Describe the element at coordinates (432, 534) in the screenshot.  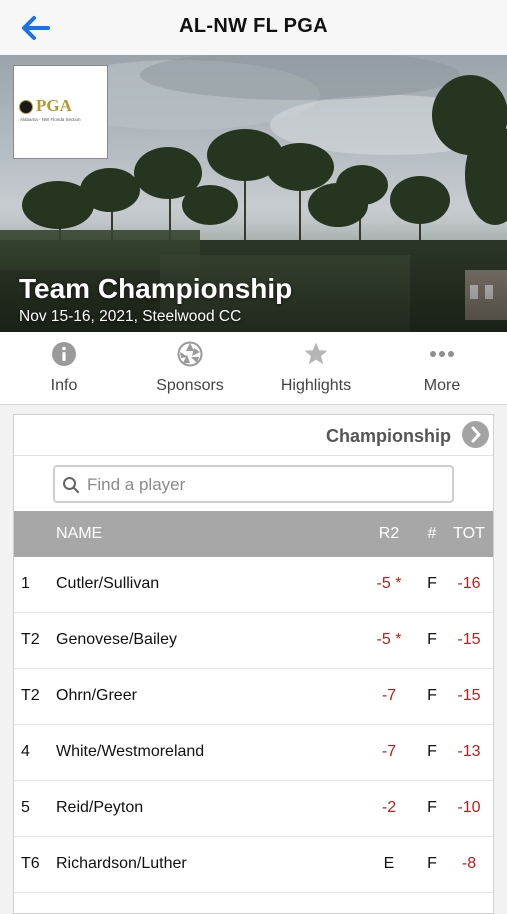
I see `column-hole: #` at that location.